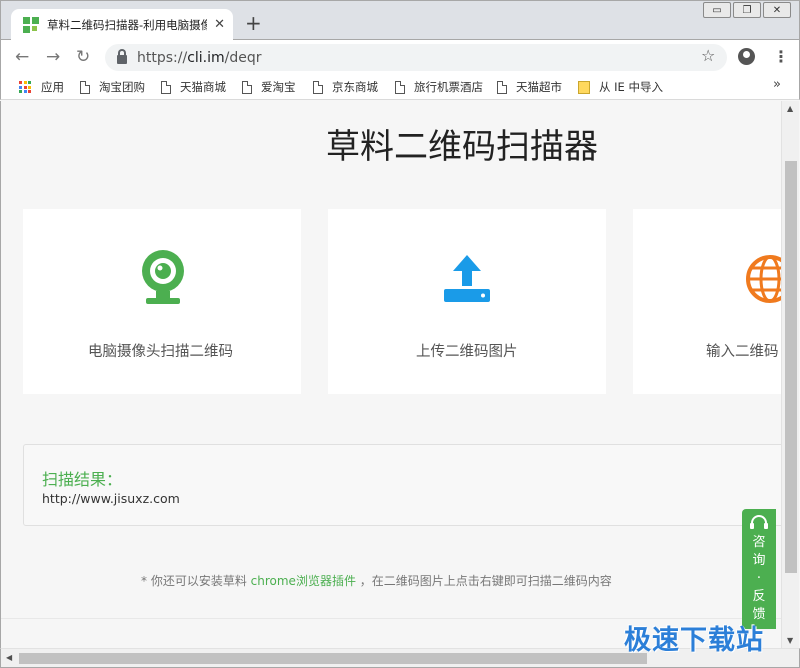  I want to click on result-title: 扫描结果：, so click(82, 479).